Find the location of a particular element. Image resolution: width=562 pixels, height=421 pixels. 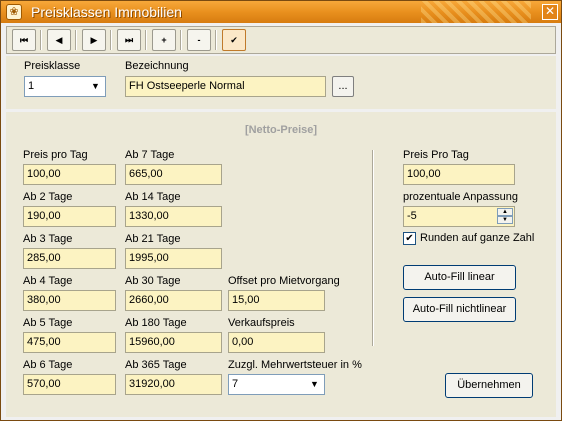

last-record-icon: ⏭ is located at coordinates (129, 40).